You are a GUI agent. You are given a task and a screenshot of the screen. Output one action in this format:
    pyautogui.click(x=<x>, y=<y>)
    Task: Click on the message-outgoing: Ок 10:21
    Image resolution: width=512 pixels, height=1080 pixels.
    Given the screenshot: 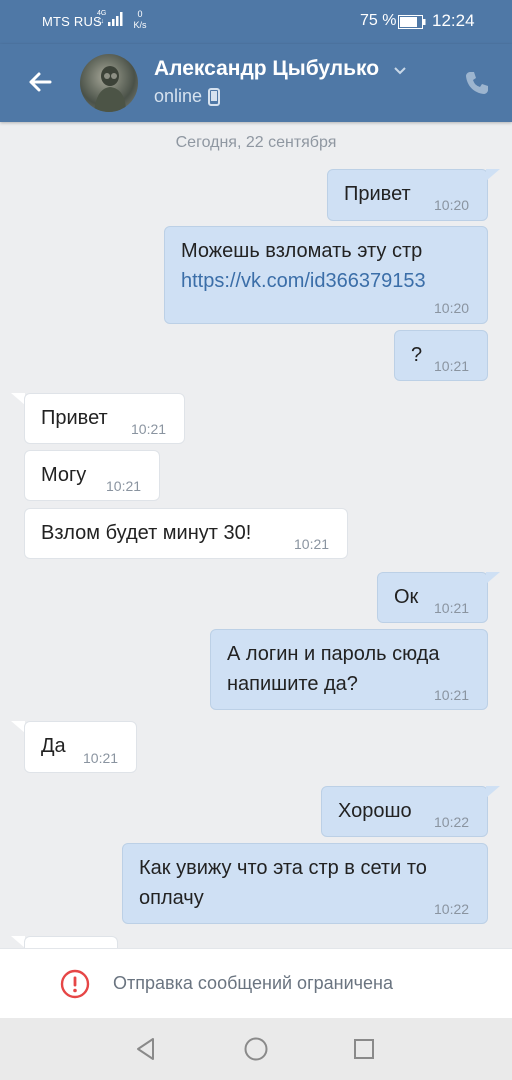 What is the action you would take?
    pyautogui.click(x=432, y=597)
    